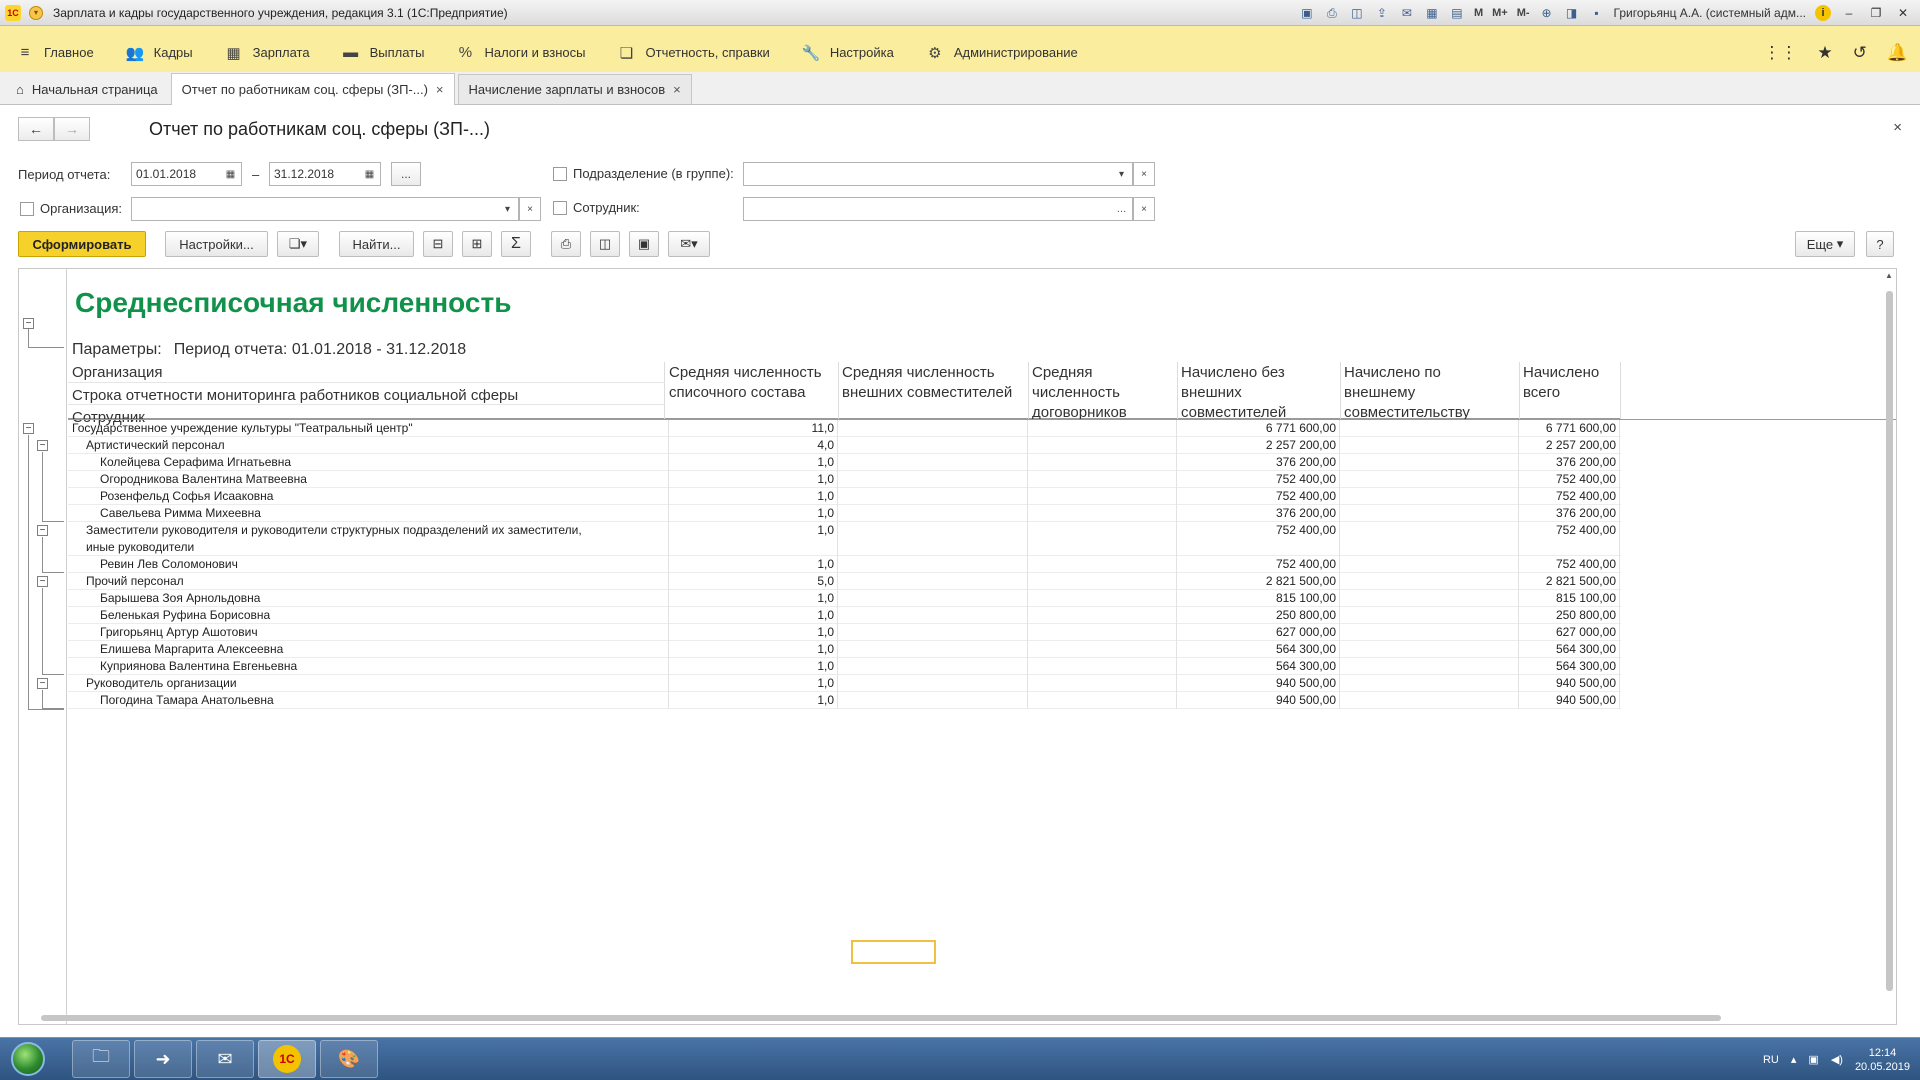 Image resolution: width=1920 pixels, height=1080 pixels. Describe the element at coordinates (298, 244) in the screenshot. I see `variant-dropdown-icon: ❏▾` at that location.